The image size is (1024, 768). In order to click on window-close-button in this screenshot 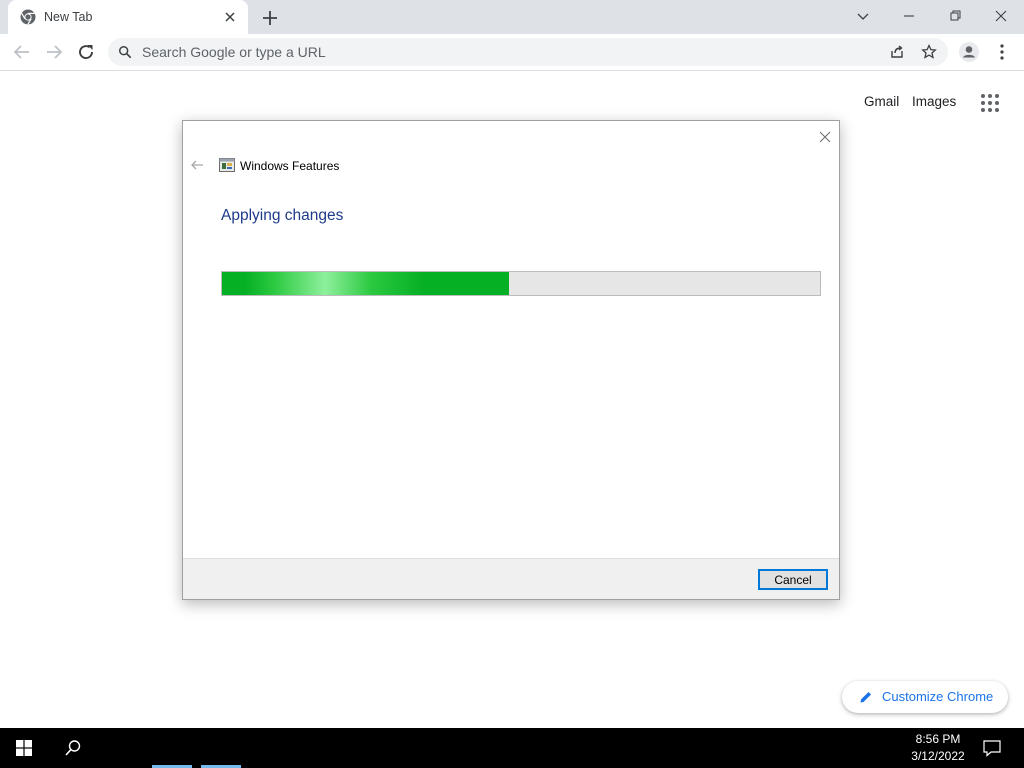, I will do `click(1001, 16)`.